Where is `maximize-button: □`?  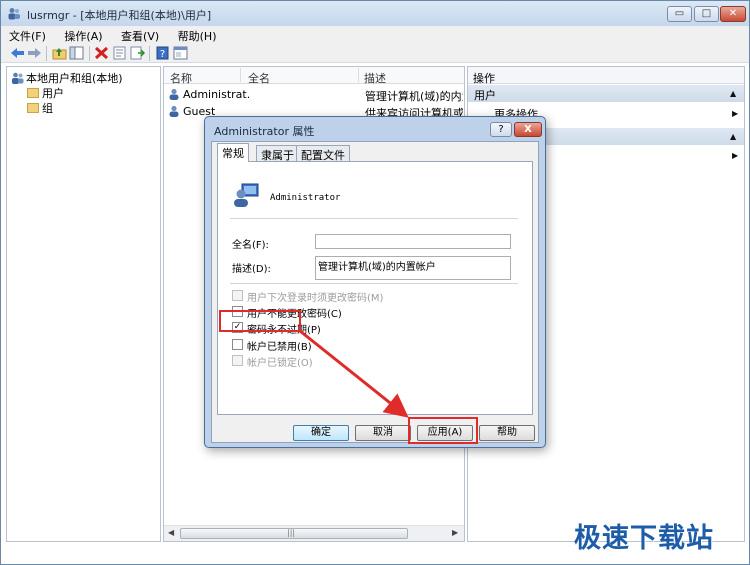
maximize-button: □ is located at coordinates (706, 14).